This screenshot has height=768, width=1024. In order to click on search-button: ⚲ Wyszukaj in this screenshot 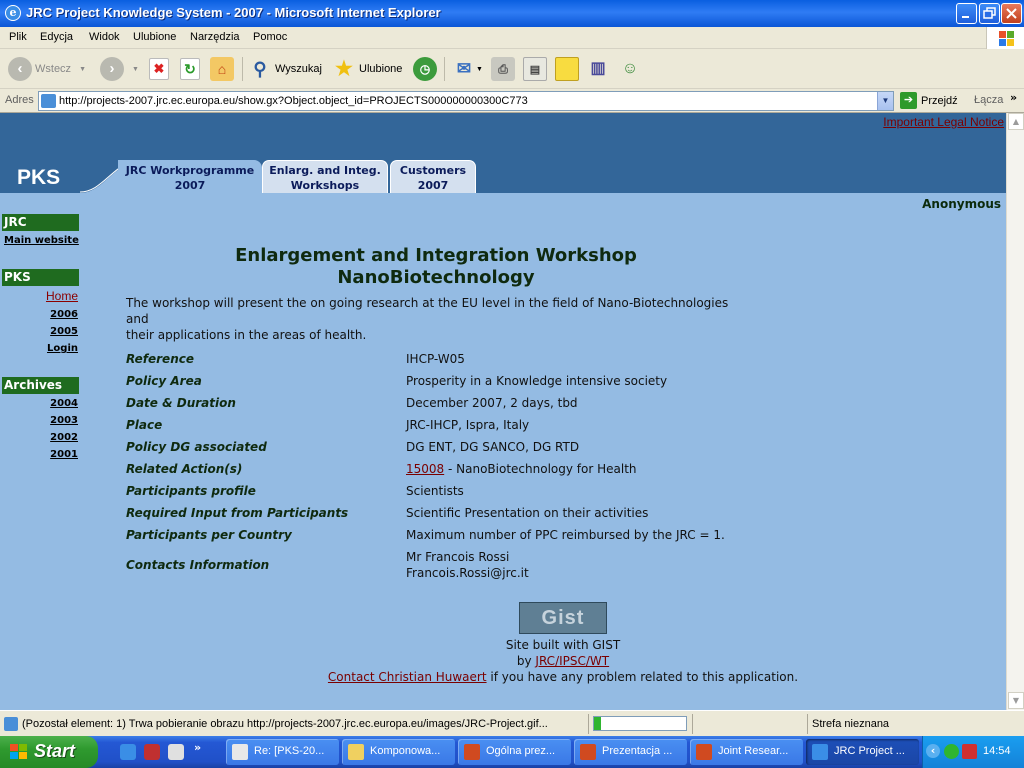, I will do `click(285, 69)`.